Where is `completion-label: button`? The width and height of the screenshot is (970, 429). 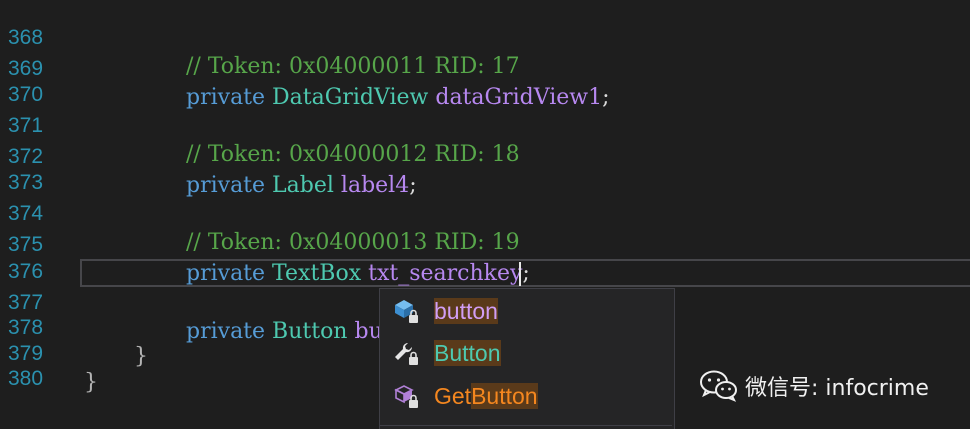
completion-label: button is located at coordinates (466, 311).